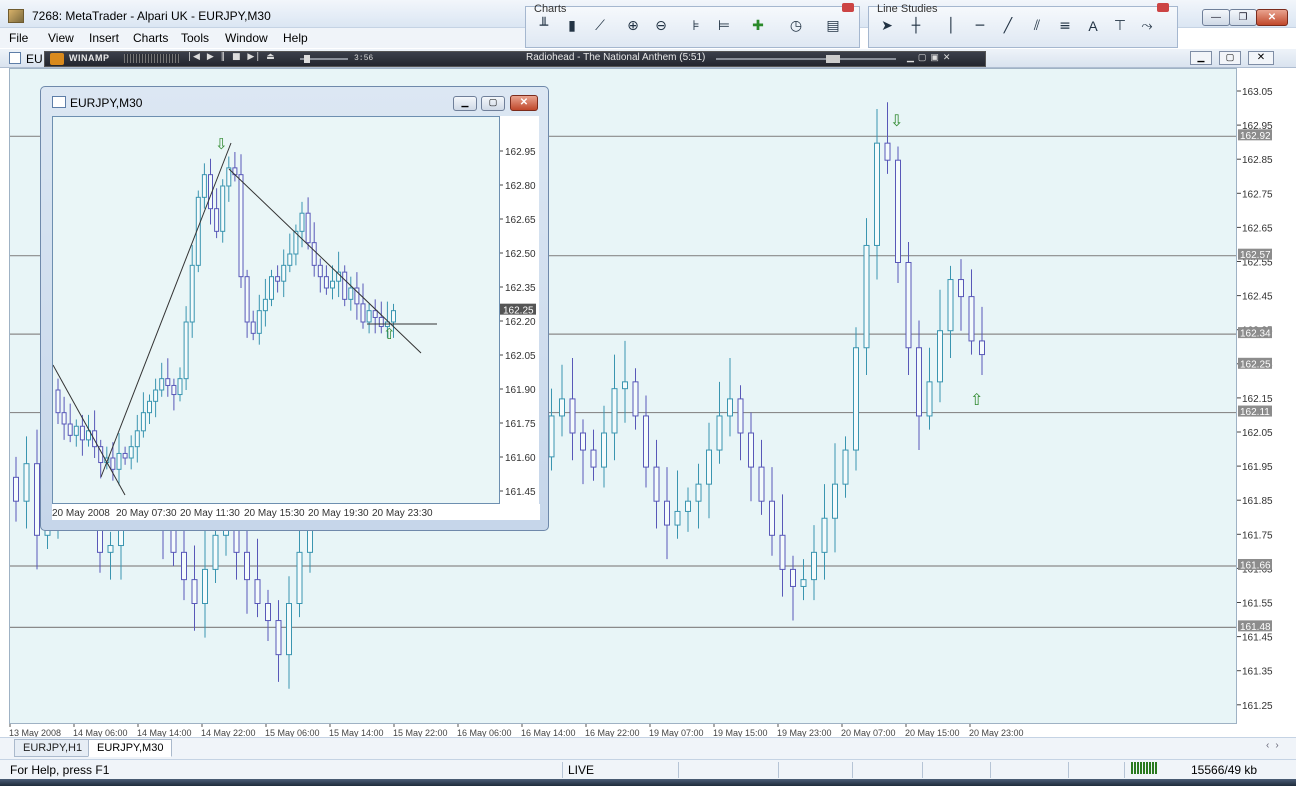 The height and width of the screenshot is (786, 1296). What do you see at coordinates (1257, 638) in the screenshot?
I see `price-tick-label: 161.45` at bounding box center [1257, 638].